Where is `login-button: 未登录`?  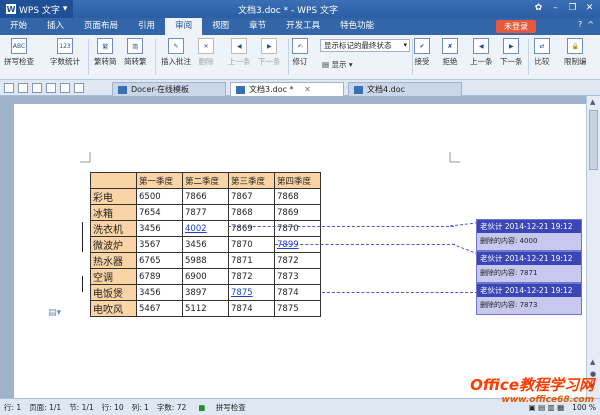 login-button: 未登录 is located at coordinates (516, 26).